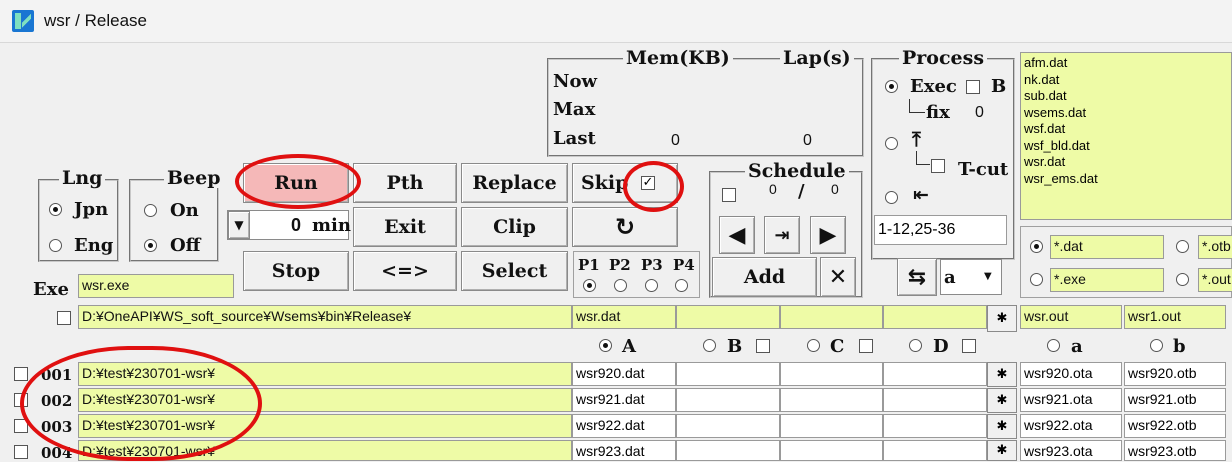  Describe the element at coordinates (1175, 426) in the screenshot. I see `row-otb-field: wsr922.otb` at that location.